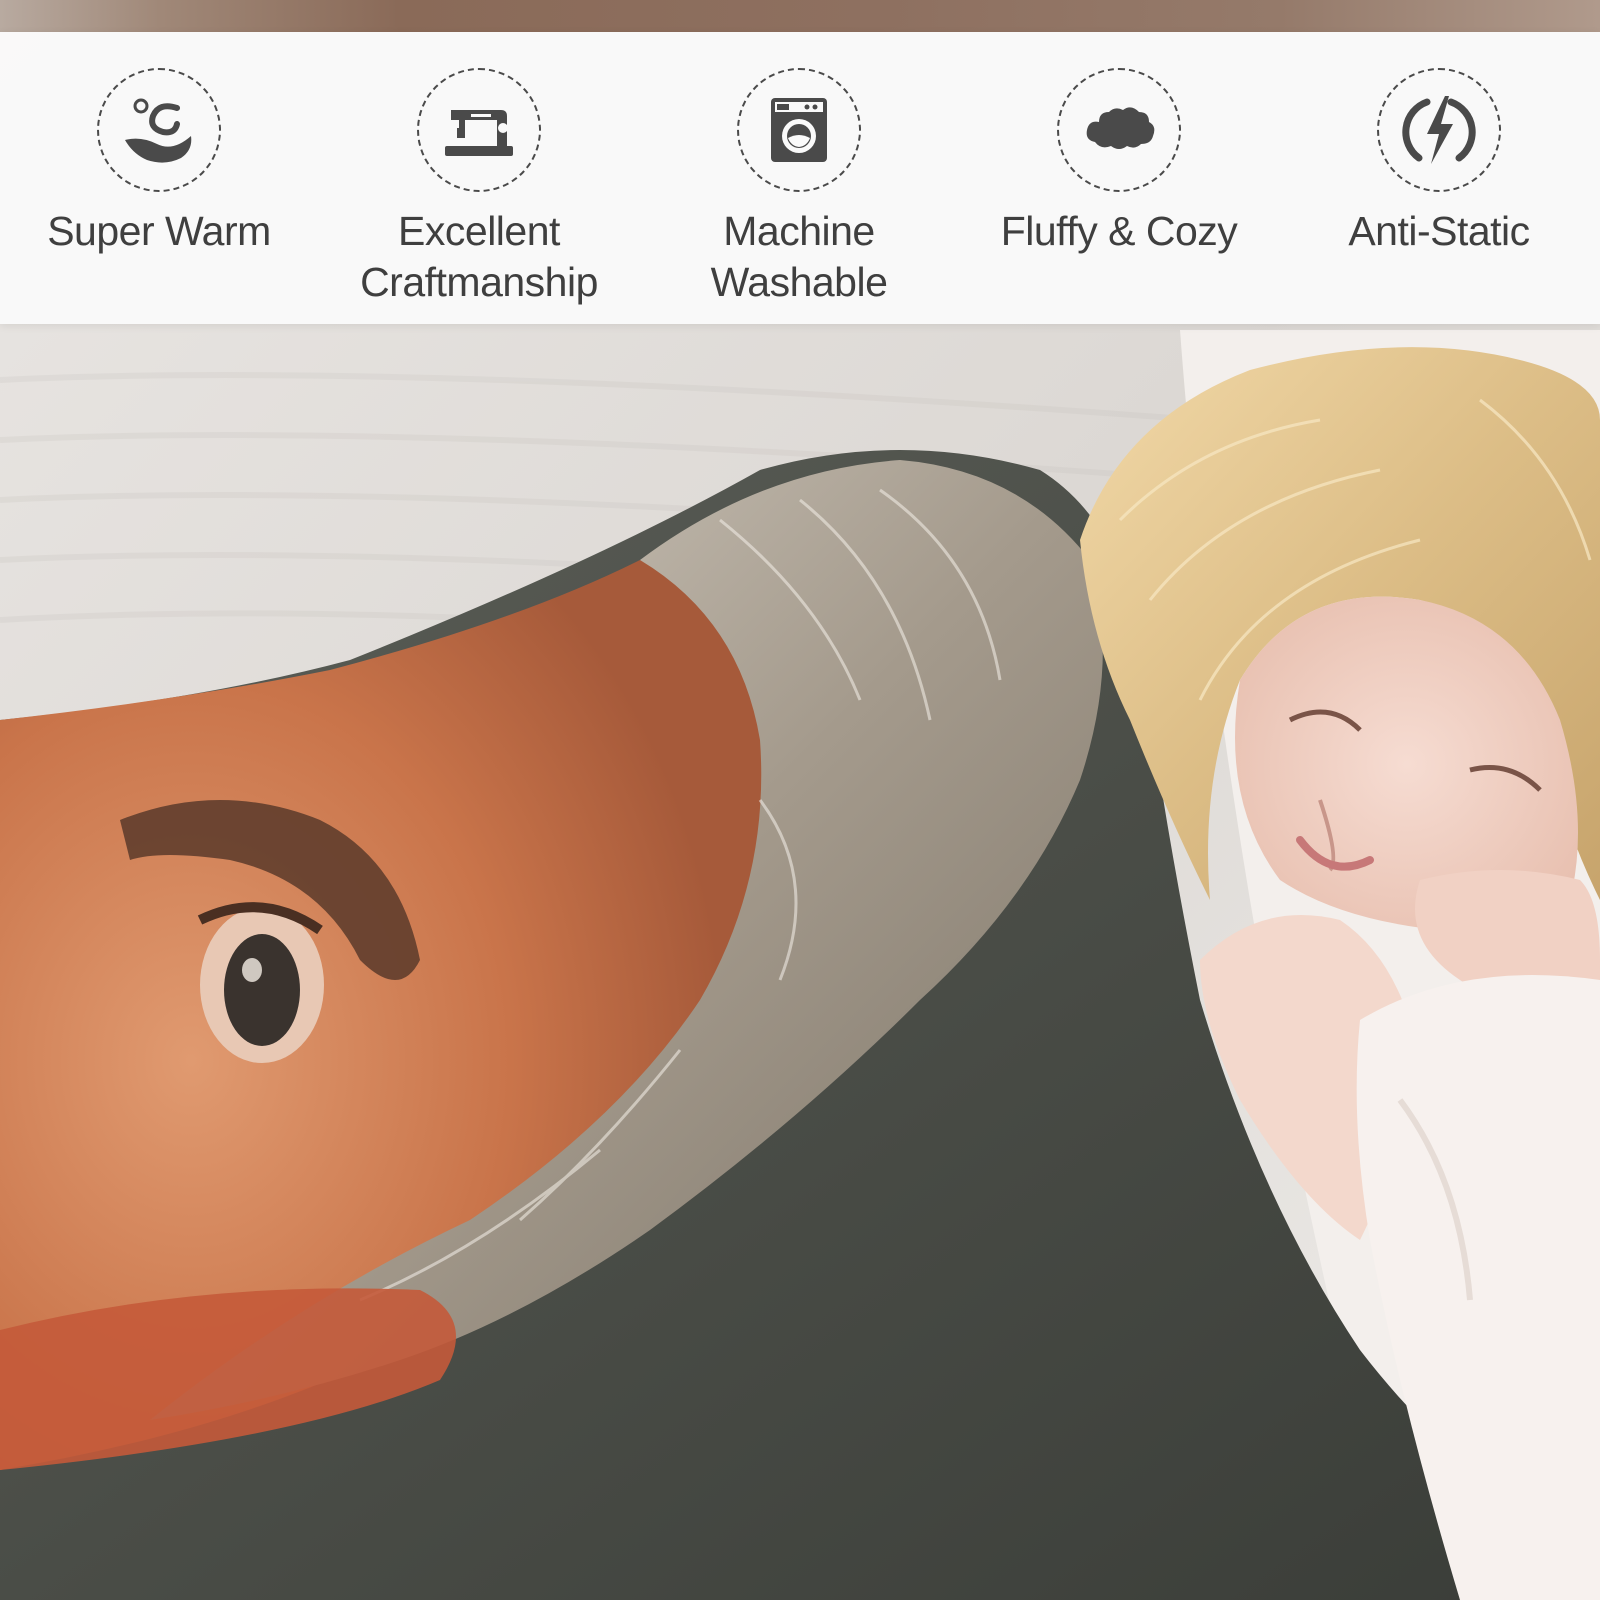 Image resolution: width=1600 pixels, height=1600 pixels. What do you see at coordinates (1119, 231) in the screenshot?
I see `feature-label: Fluffy & Cozy` at bounding box center [1119, 231].